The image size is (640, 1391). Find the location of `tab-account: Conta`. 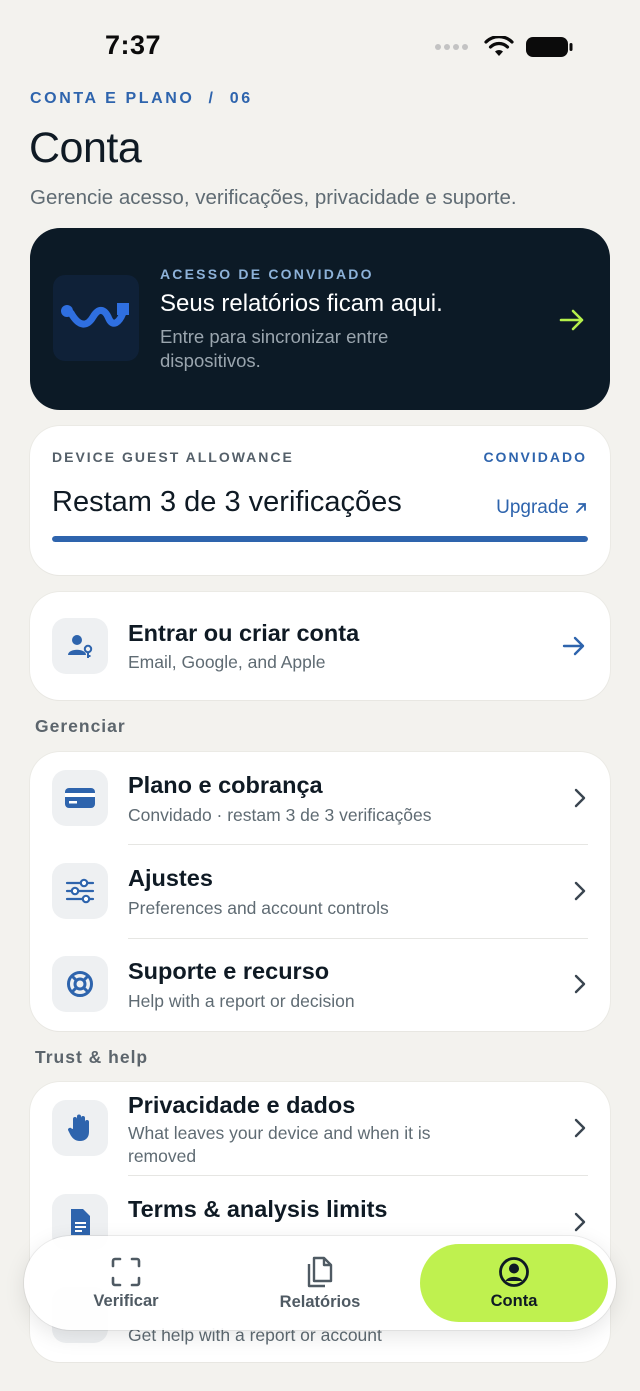

tab-account: Conta is located at coordinates (514, 1283).